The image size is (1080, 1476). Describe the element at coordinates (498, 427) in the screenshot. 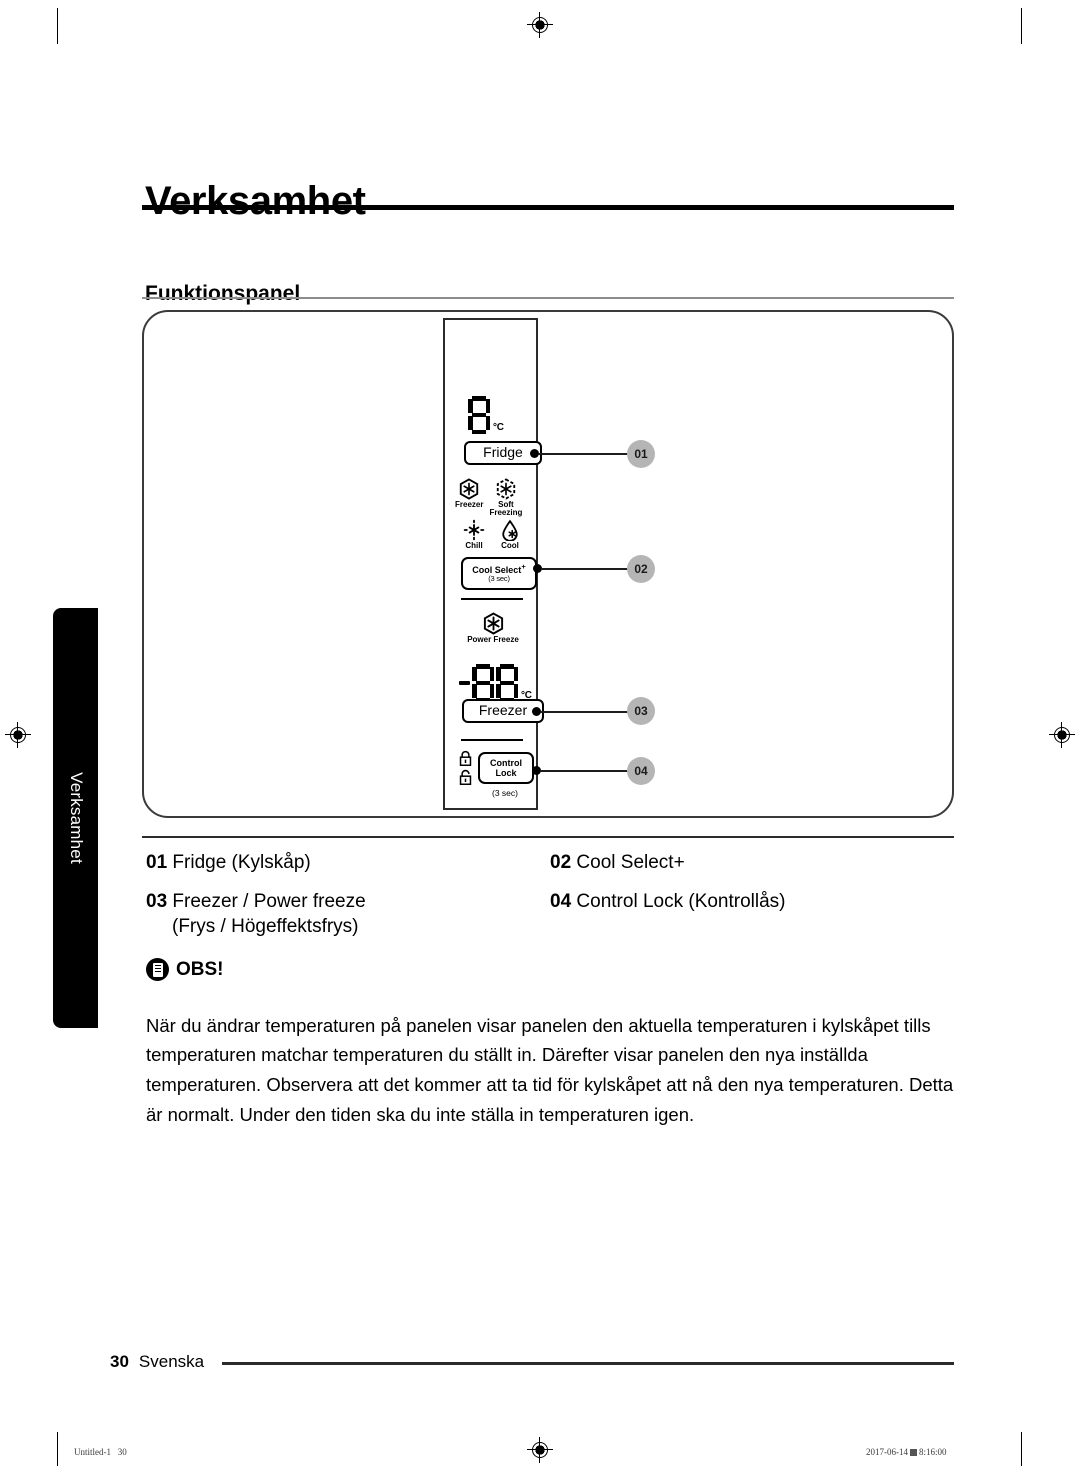

I see `fridge-temperature-unit: °C` at that location.